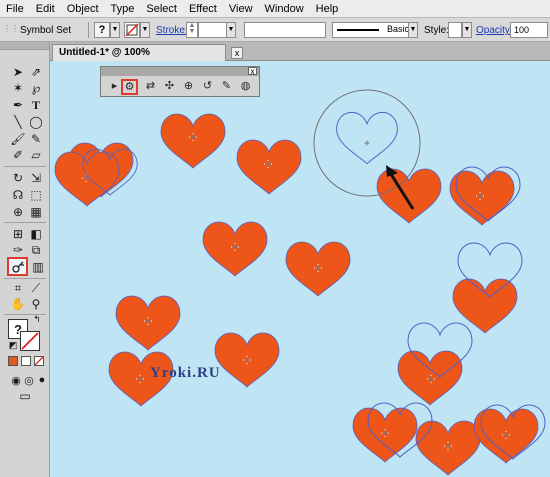  Describe the element at coordinates (188, 87) in the screenshot. I see `symbol-sizer-icon: ⊕` at that location.